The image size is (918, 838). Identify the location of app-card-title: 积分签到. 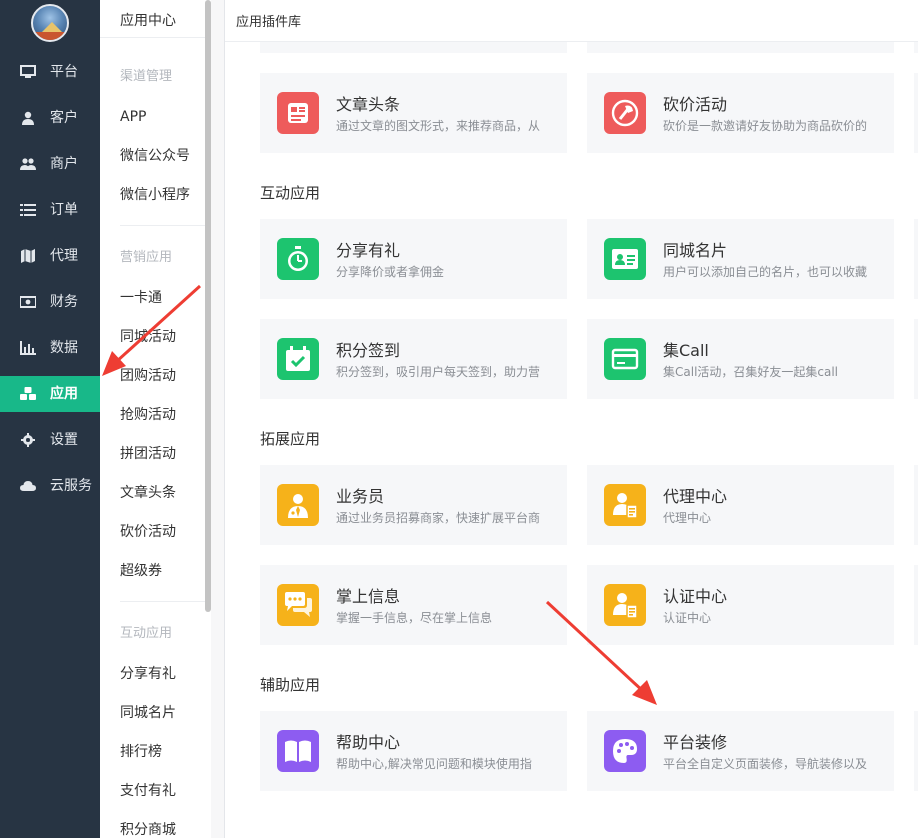
(368, 350).